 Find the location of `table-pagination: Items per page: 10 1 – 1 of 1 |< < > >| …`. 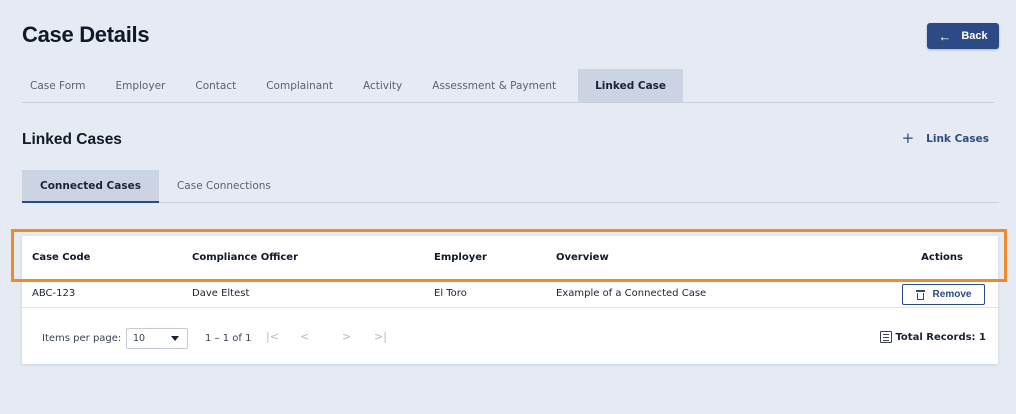

table-pagination: Items per page: 10 1 – 1 of 1 |< < > >| … is located at coordinates (510, 336).